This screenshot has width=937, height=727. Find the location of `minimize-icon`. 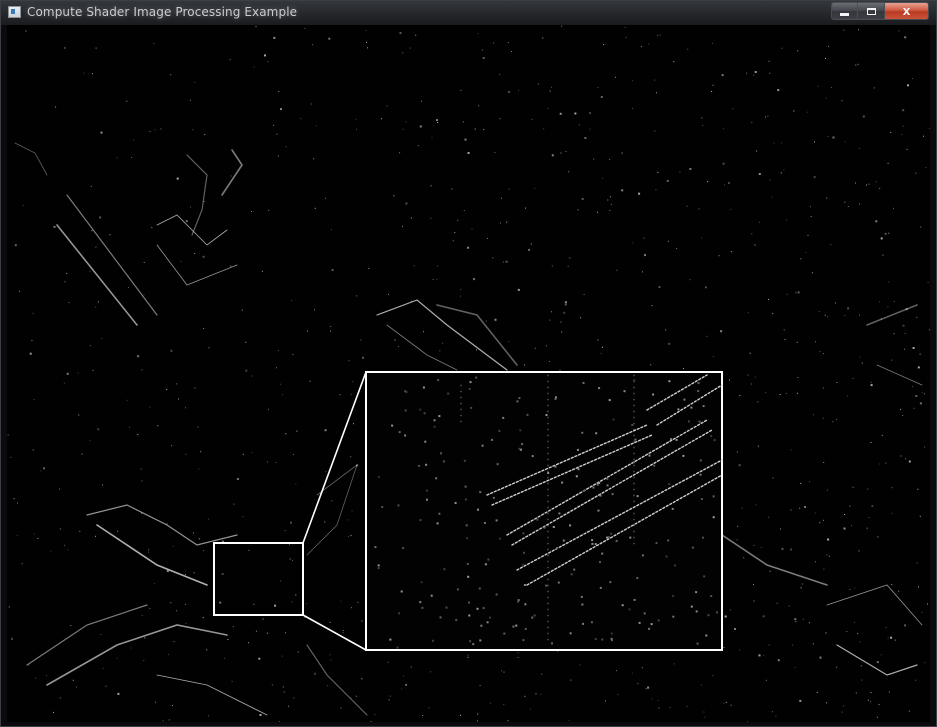

minimize-icon is located at coordinates (844, 14).